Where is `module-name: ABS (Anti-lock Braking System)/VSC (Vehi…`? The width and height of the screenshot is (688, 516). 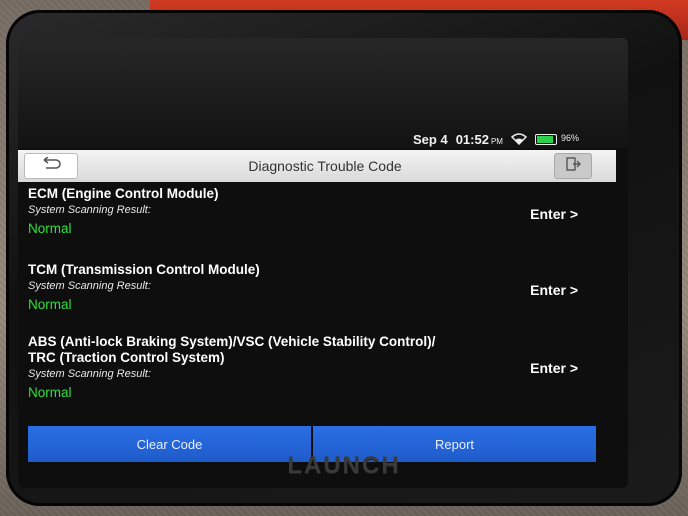 module-name: ABS (Anti-lock Braking System)/VSC (Vehi… is located at coordinates (232, 341).